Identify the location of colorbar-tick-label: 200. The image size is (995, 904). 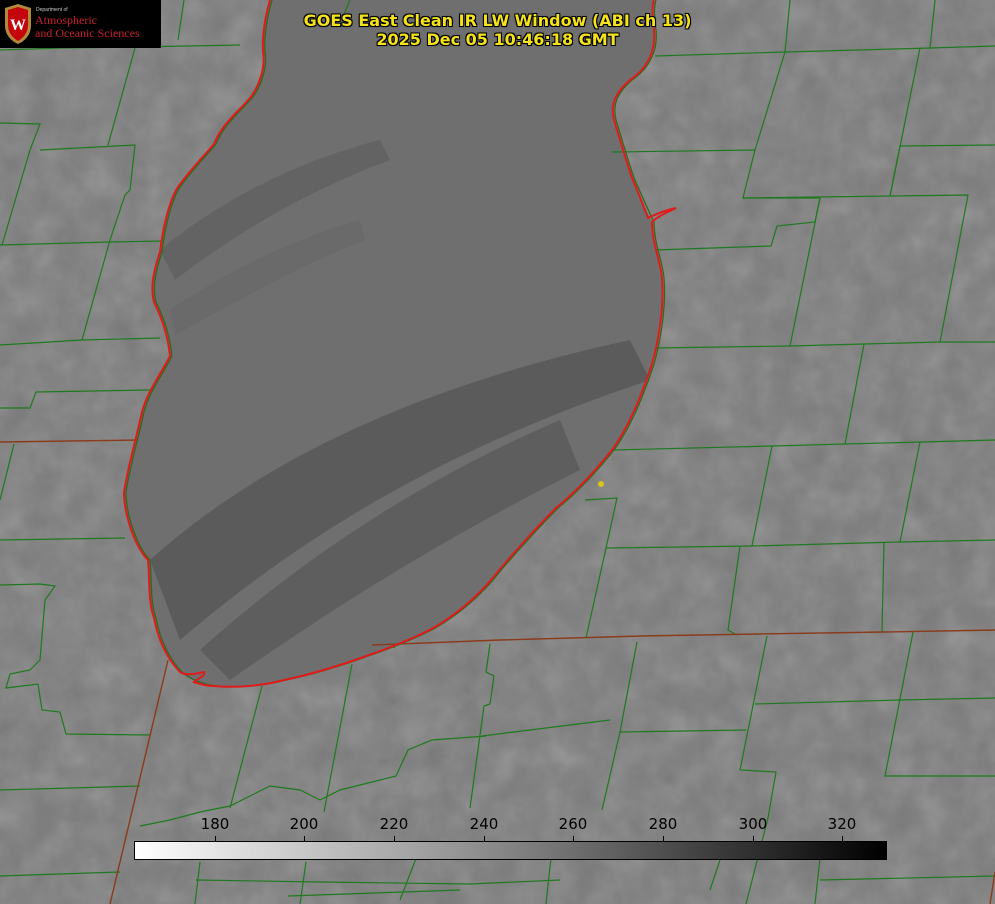
(304, 824).